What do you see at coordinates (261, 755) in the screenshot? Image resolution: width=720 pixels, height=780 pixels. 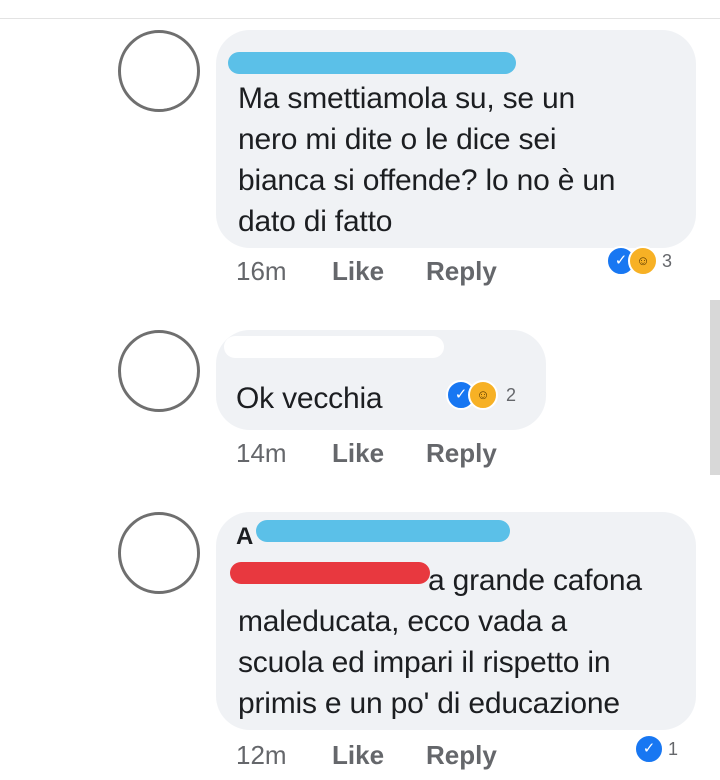 I see `comment-time: 12m` at bounding box center [261, 755].